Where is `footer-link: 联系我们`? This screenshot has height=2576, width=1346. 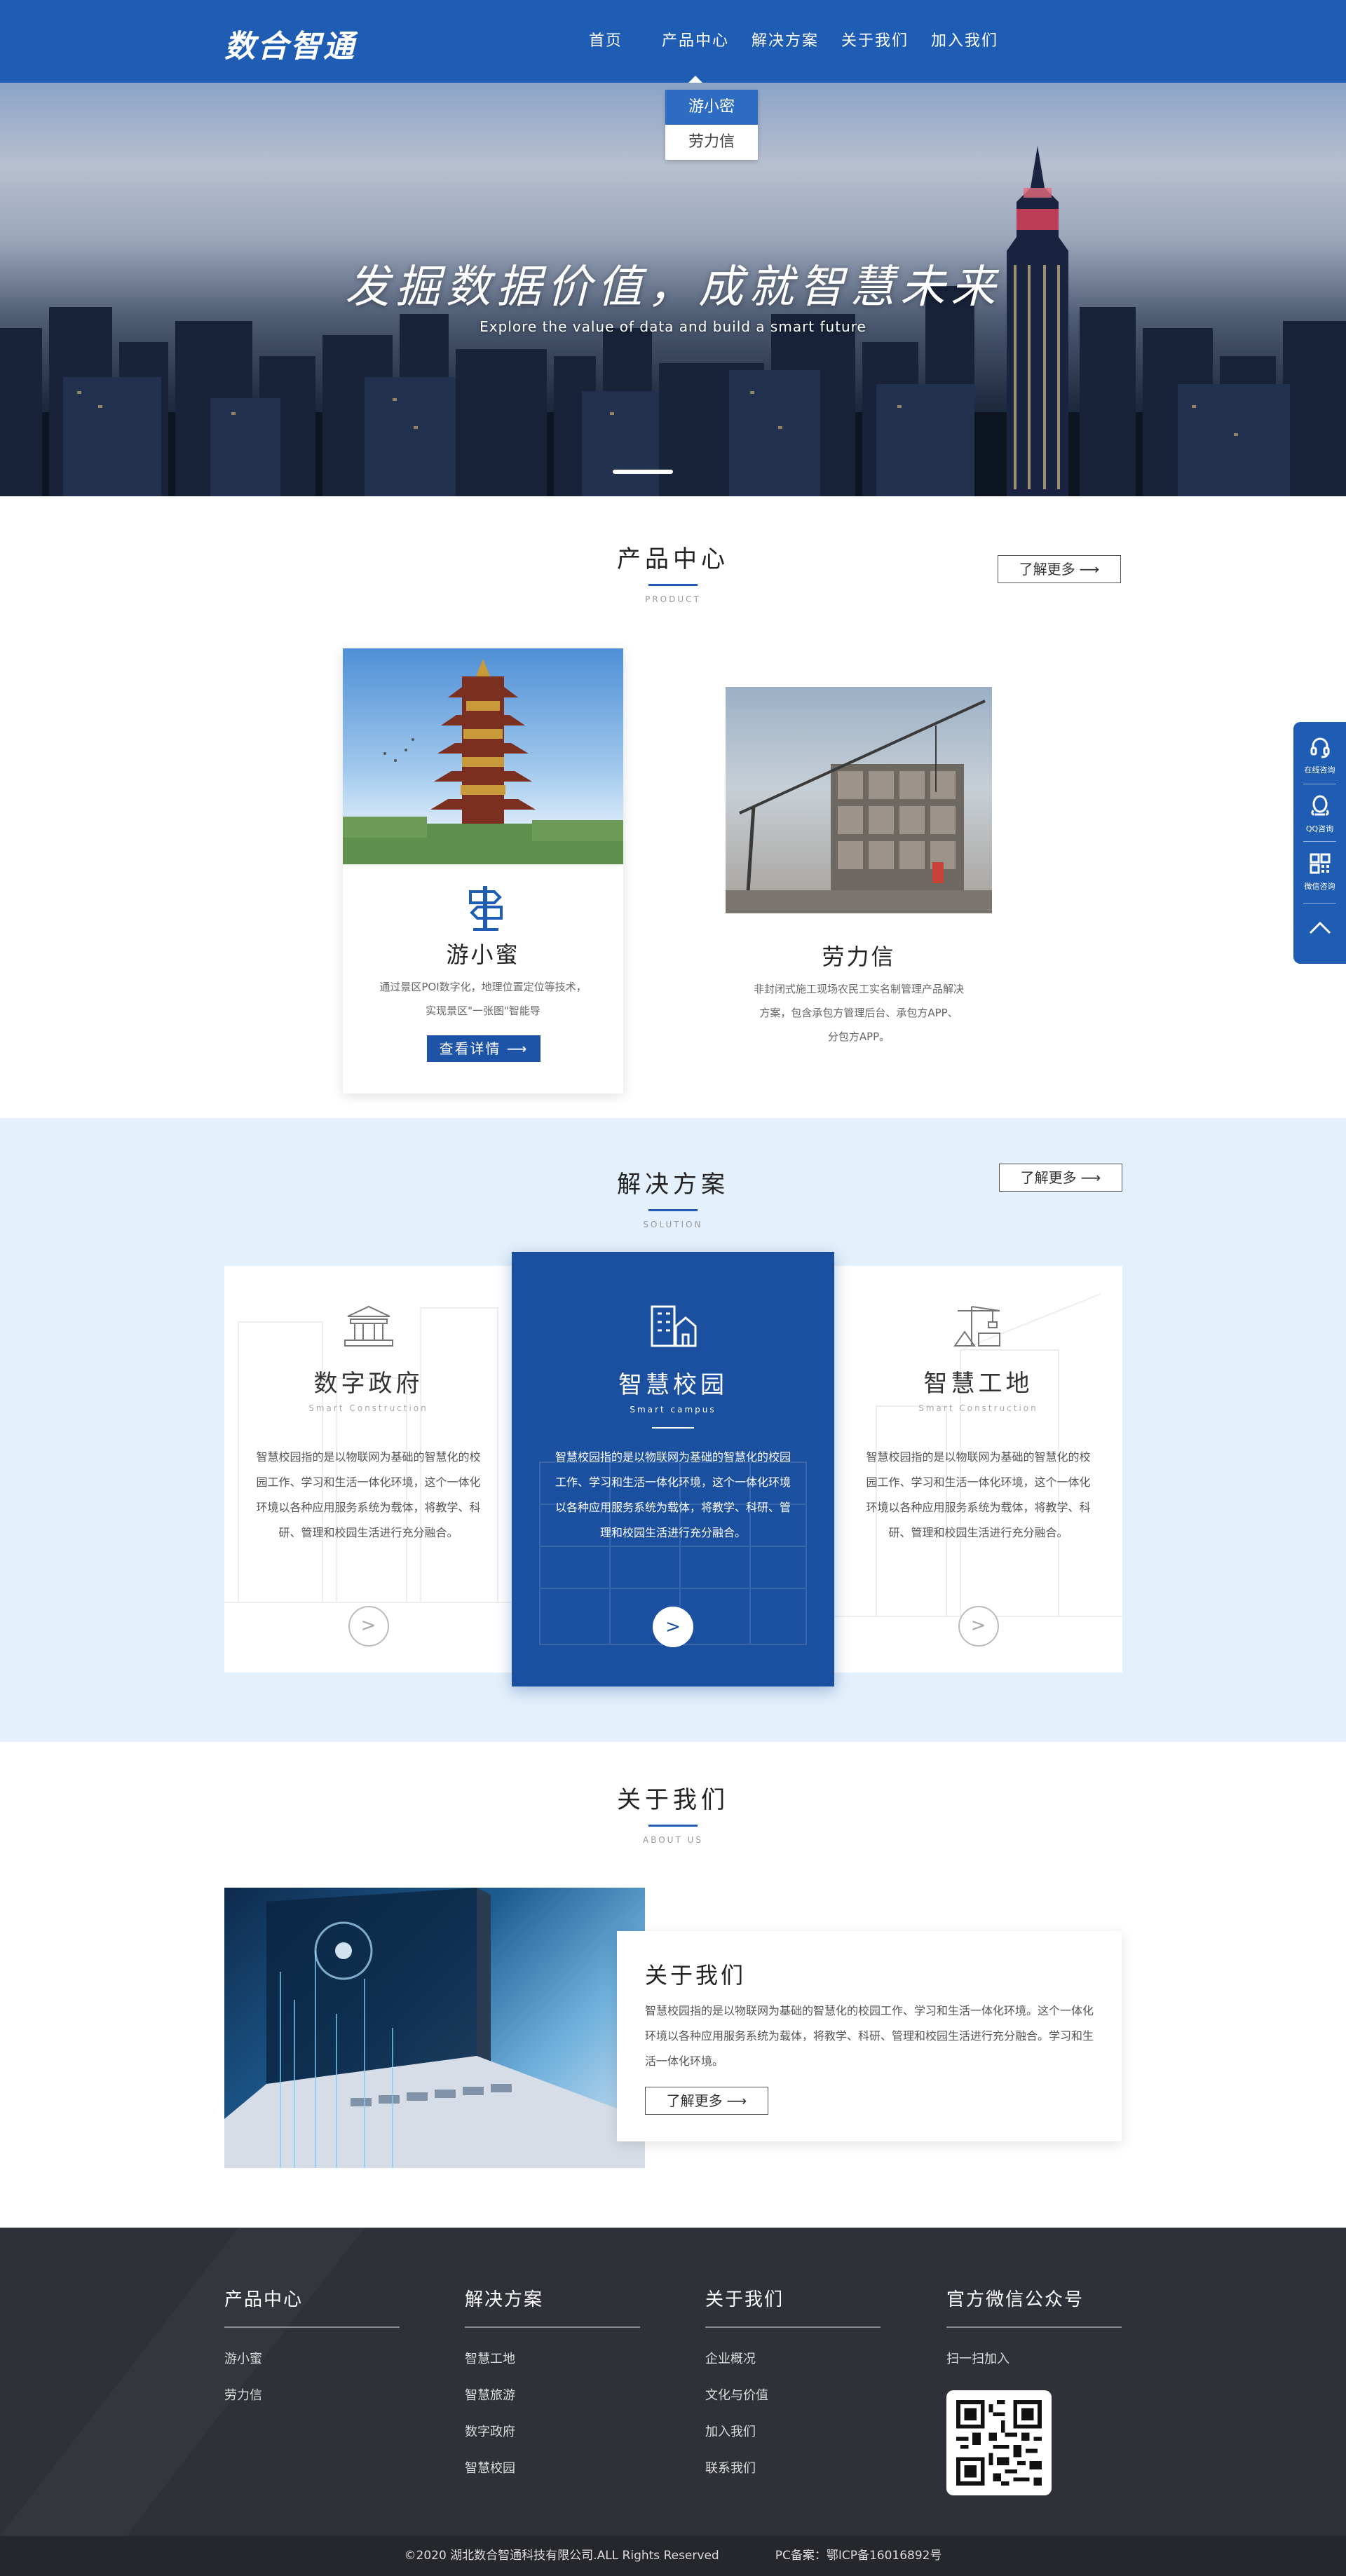 footer-link: 联系我们 is located at coordinates (793, 2467).